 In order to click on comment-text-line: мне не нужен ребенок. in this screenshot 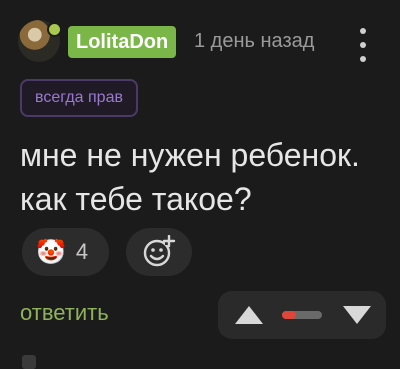, I will do `click(190, 155)`.